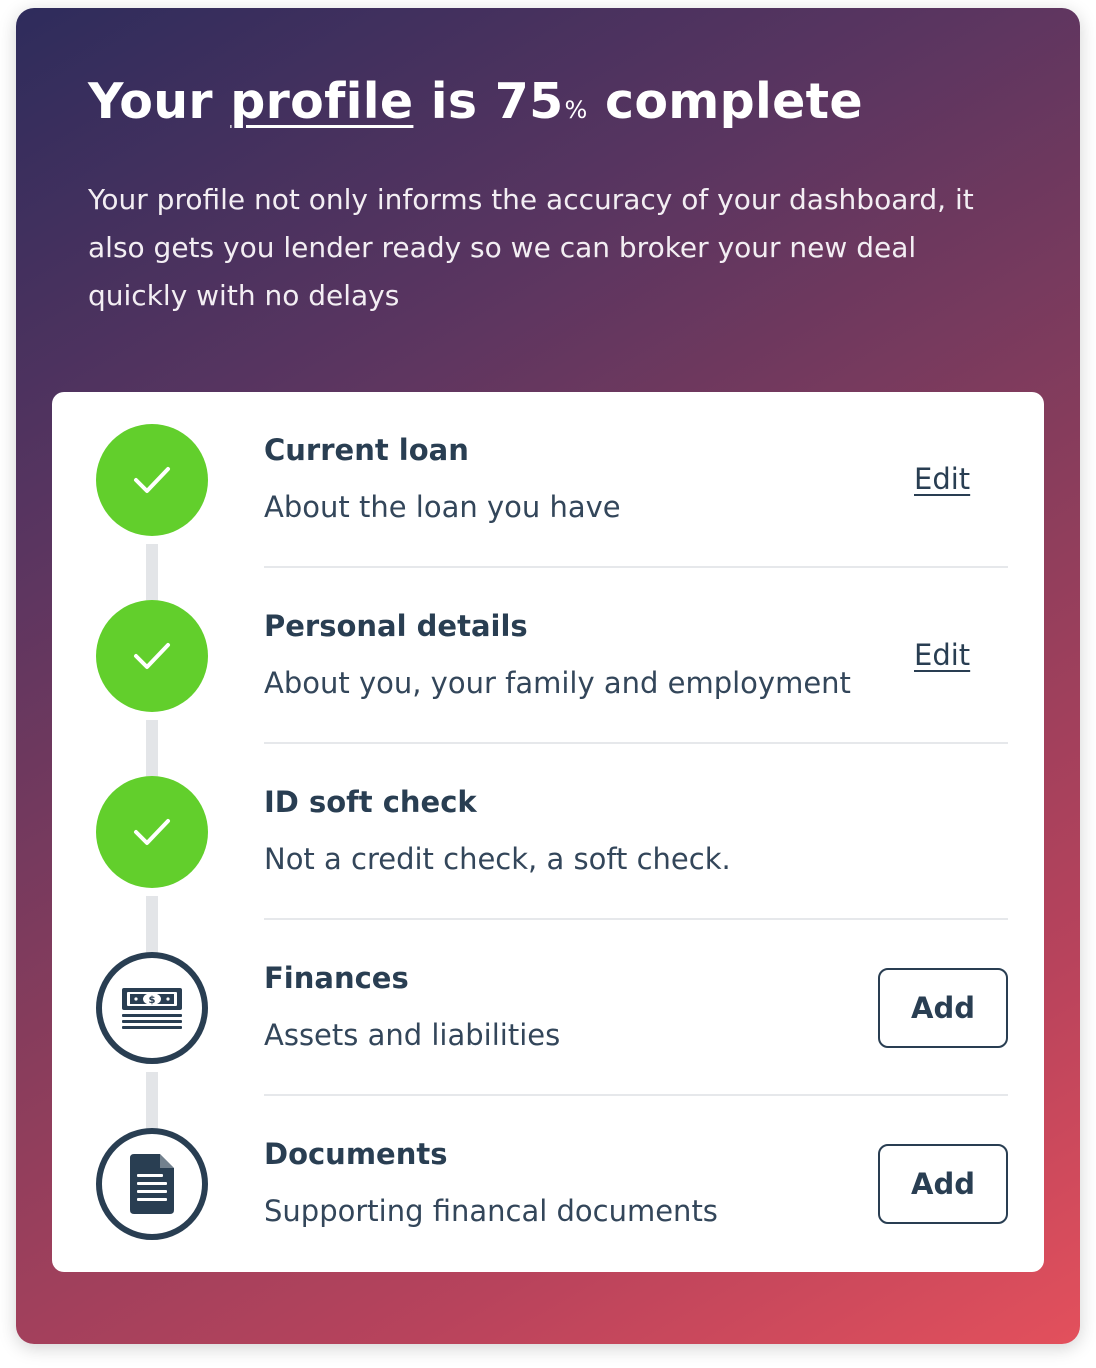 This screenshot has height=1368, width=1096. I want to click on document-icon, so click(152, 1184).